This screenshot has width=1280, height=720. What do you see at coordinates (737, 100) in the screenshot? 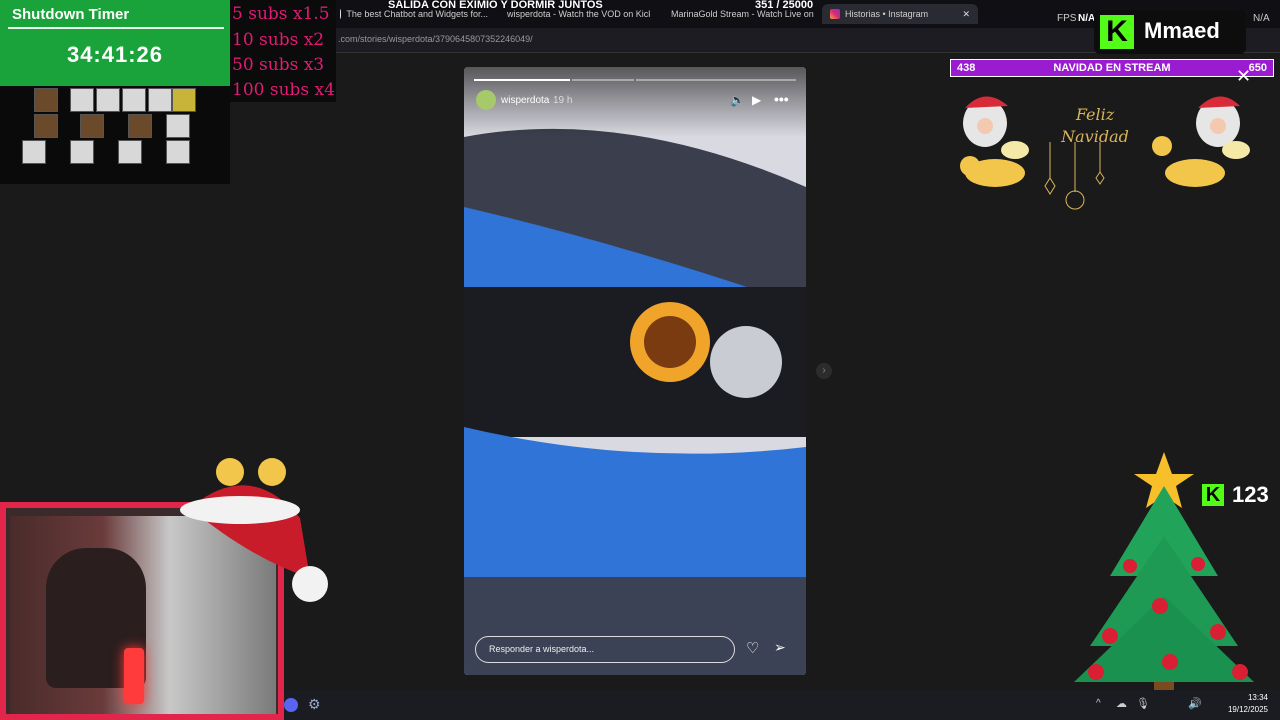
I see `mute-icon: 🔈` at bounding box center [737, 100].